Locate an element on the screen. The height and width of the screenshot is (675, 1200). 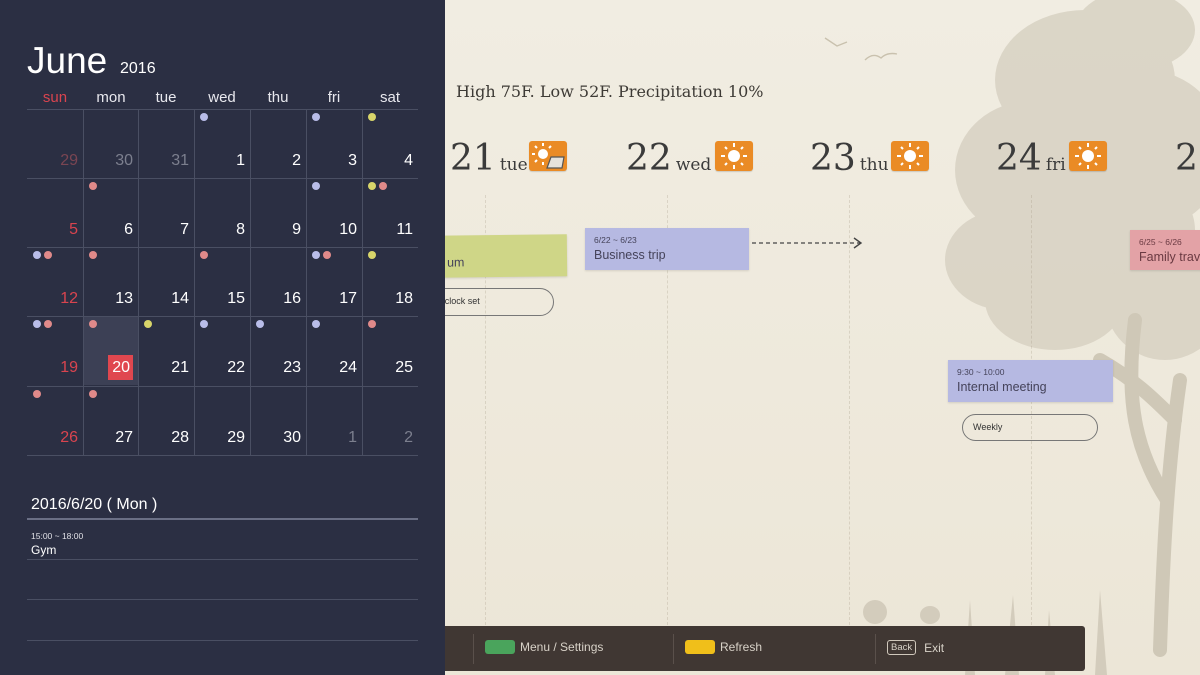
day-cell: 26 is located at coordinates (55, 420).